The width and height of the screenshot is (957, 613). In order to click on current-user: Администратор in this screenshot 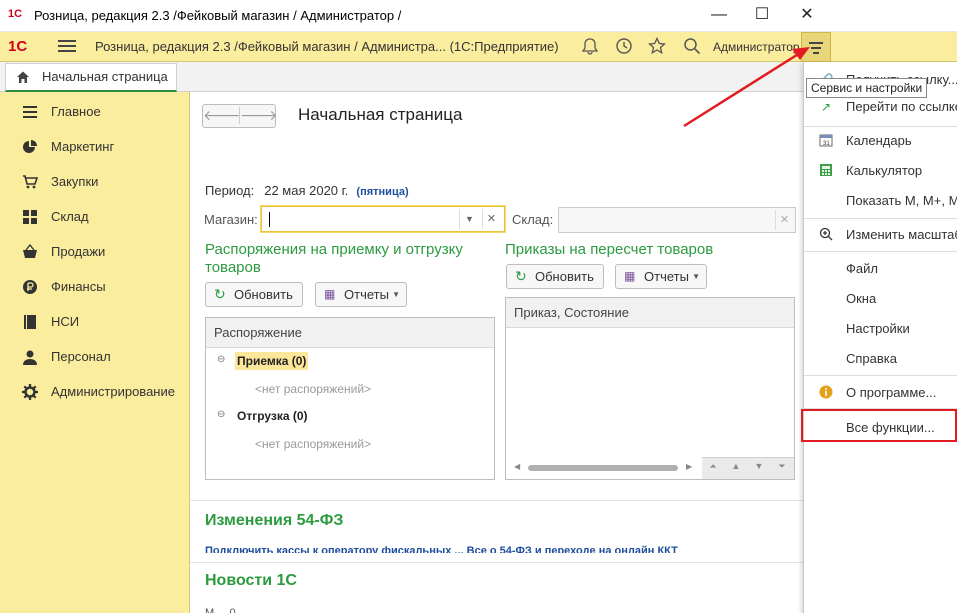, I will do `click(756, 47)`.